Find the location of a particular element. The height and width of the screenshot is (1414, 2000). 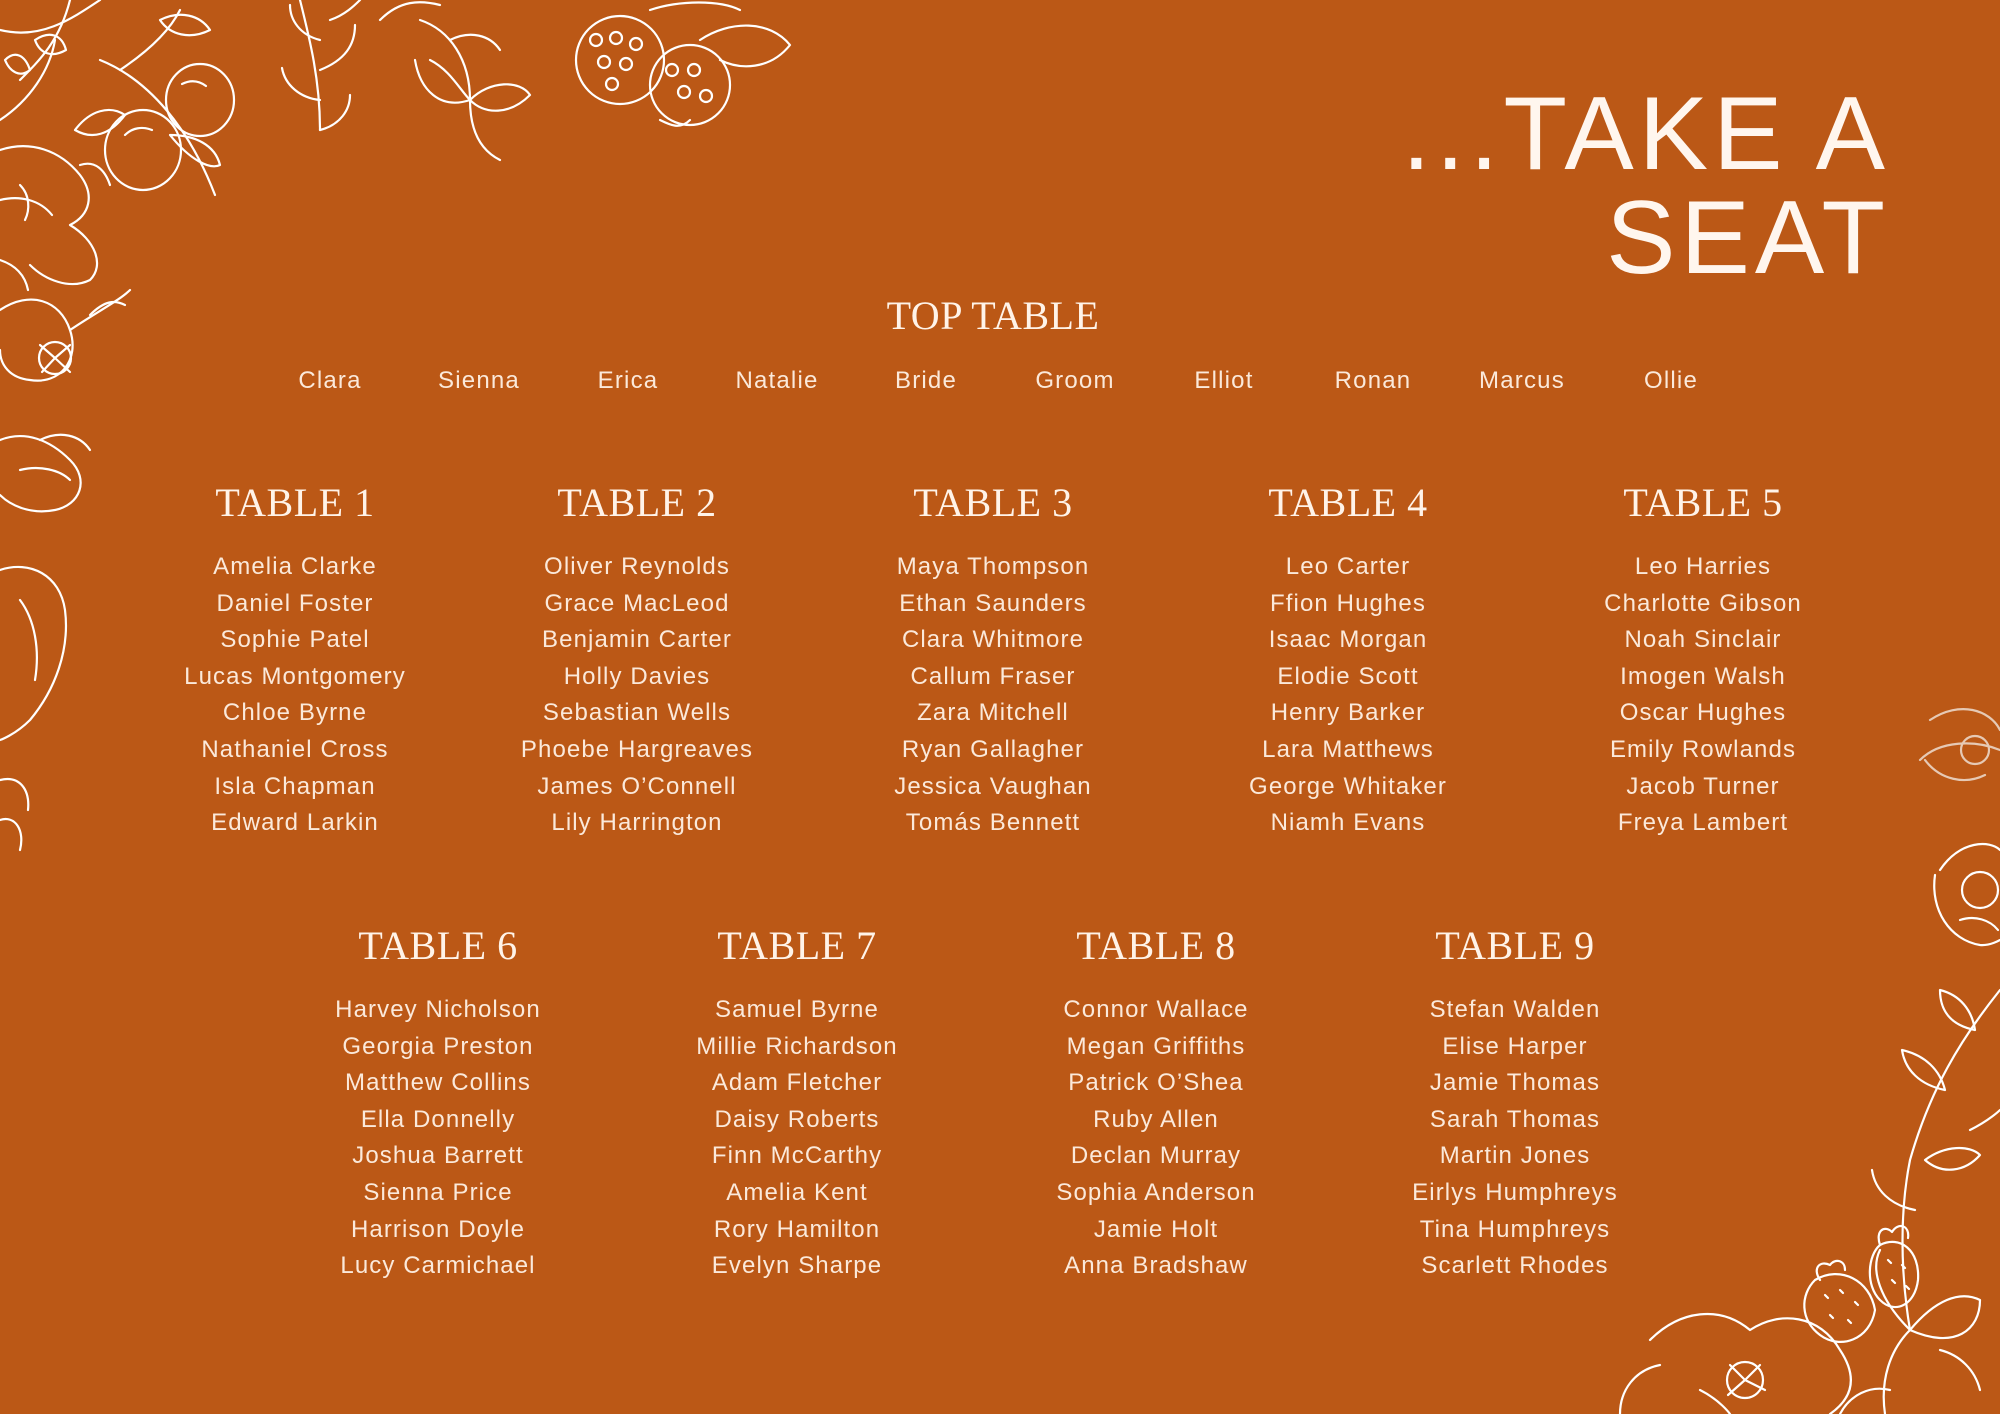

guest-name: Tina Humphreys is located at coordinates (1515, 1229).